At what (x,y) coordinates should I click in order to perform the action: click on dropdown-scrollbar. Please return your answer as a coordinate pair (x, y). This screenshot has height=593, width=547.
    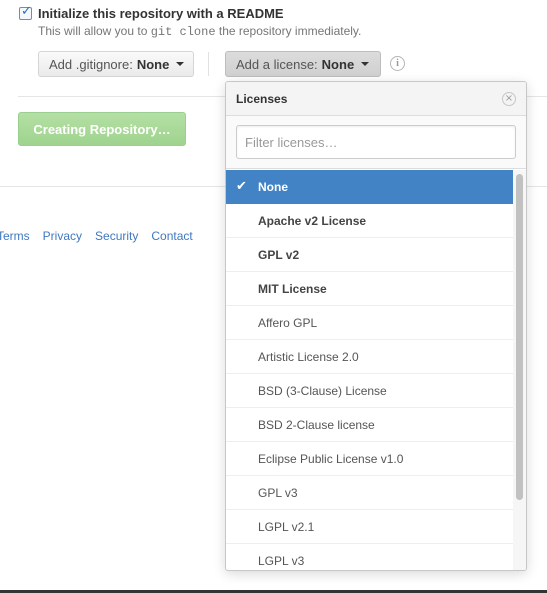
    Looking at the image, I should click on (519, 370).